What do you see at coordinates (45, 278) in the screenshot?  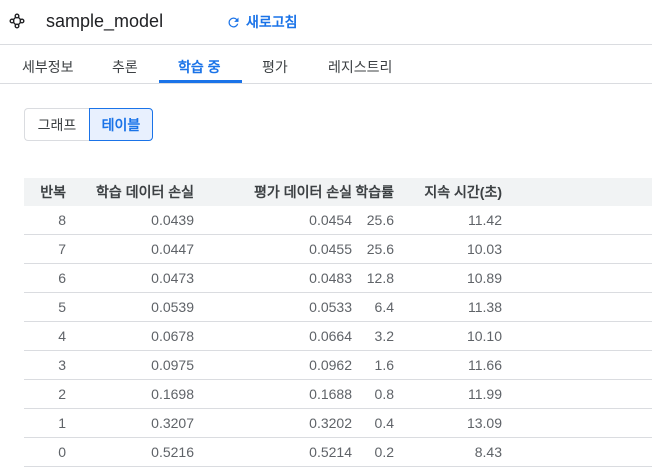 I see `cell-iteration: 6` at bounding box center [45, 278].